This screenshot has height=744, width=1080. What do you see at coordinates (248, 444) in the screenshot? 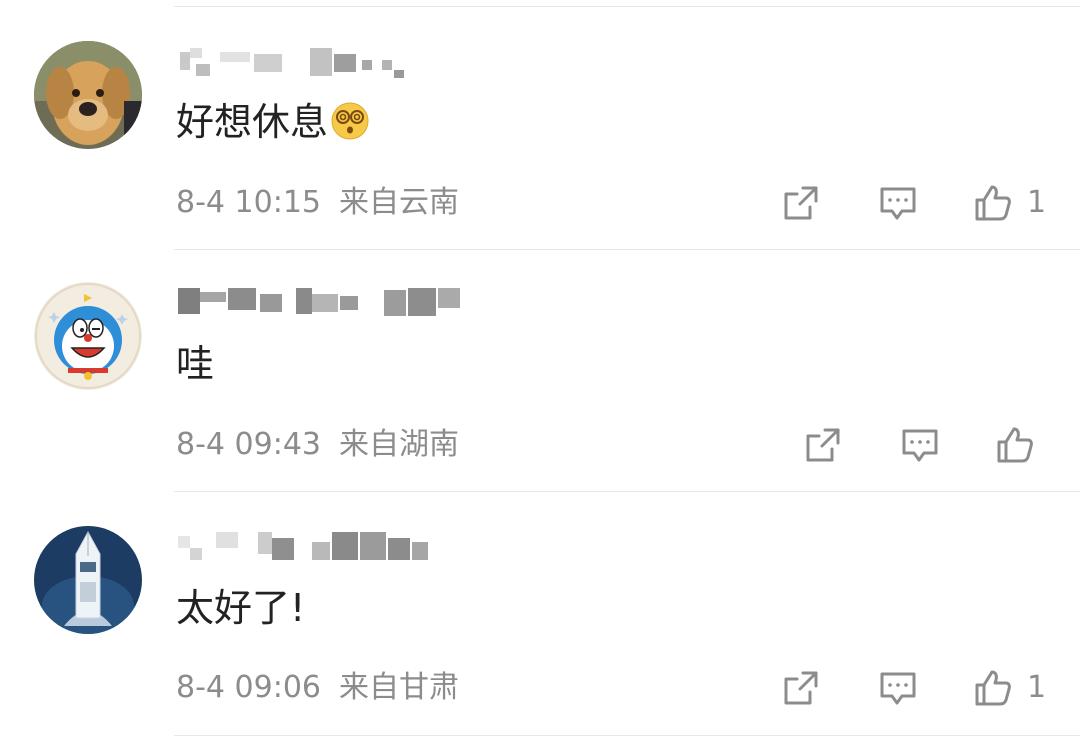
I see `comment-date: 8-4 09:43` at bounding box center [248, 444].